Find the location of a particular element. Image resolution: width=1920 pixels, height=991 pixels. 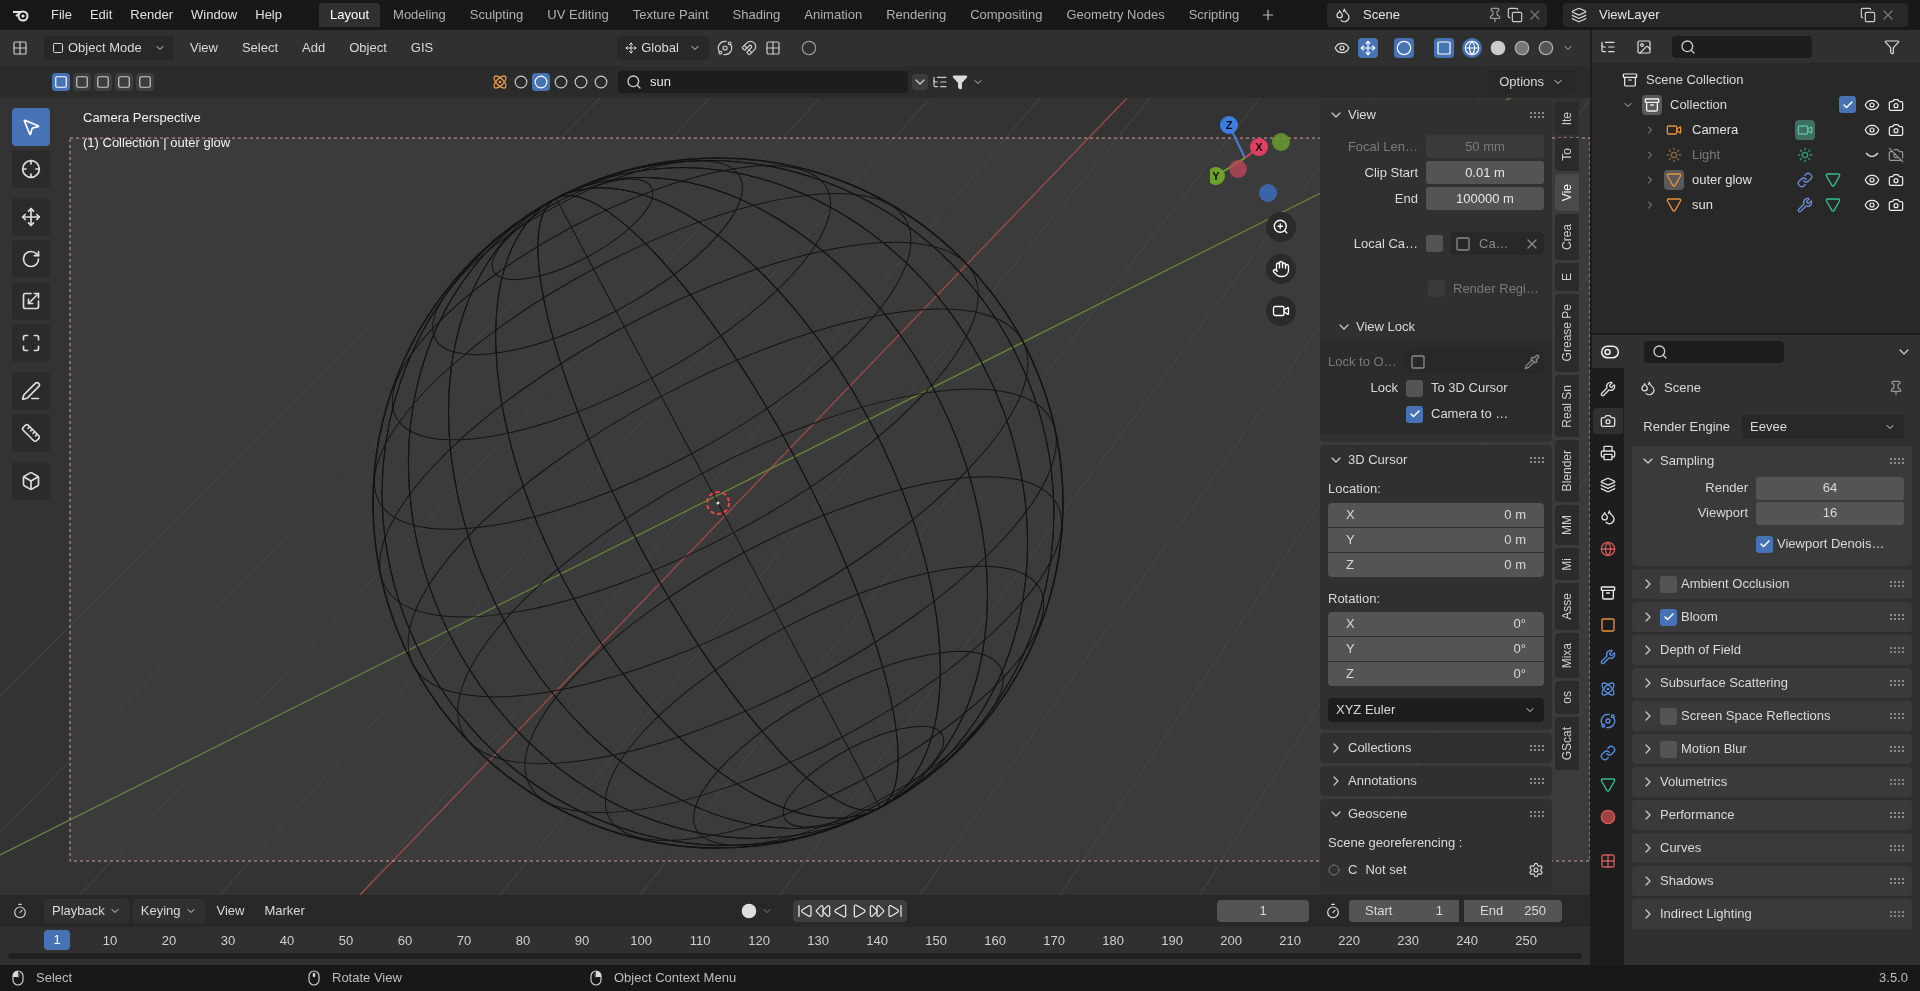

mode-dropdown: Object Mode is located at coordinates (109, 48).